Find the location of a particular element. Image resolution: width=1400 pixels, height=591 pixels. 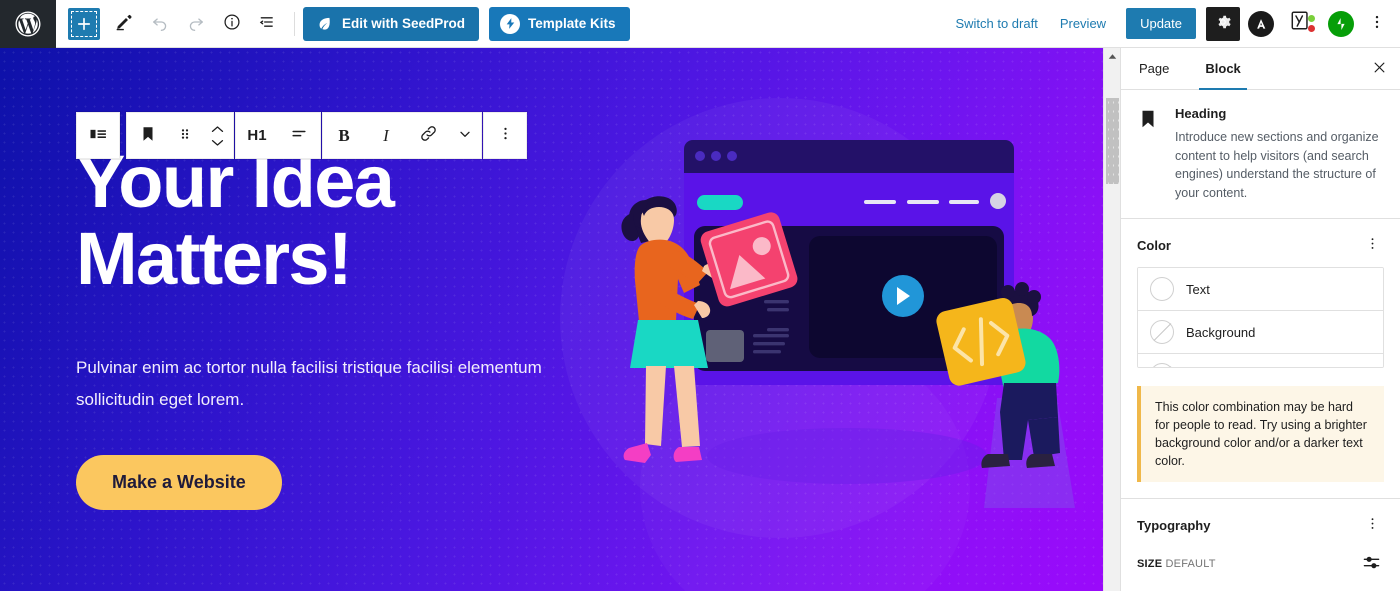

edit-with-seedprod-label: Edit with SeedProd is located at coordinates (404, 23).